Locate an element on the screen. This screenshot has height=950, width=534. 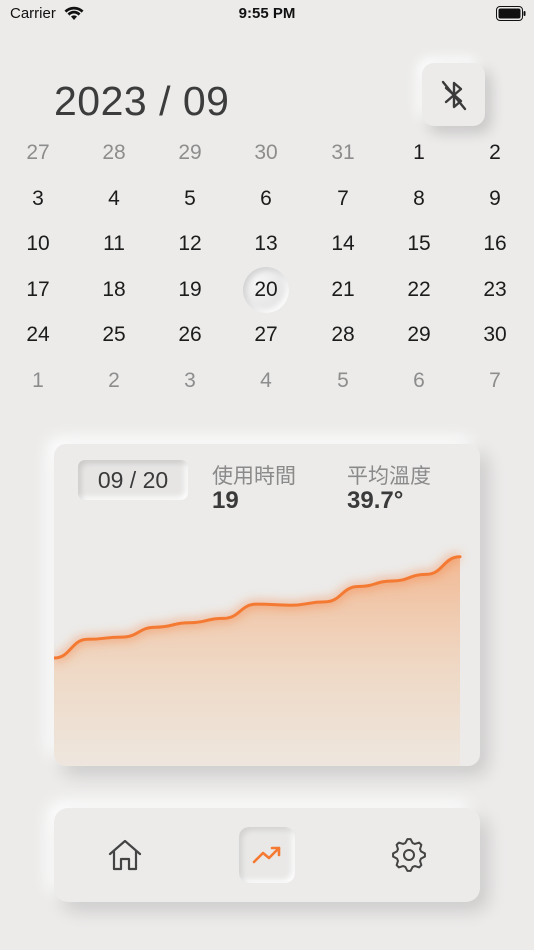
calendar-day: 18 is located at coordinates (114, 290).